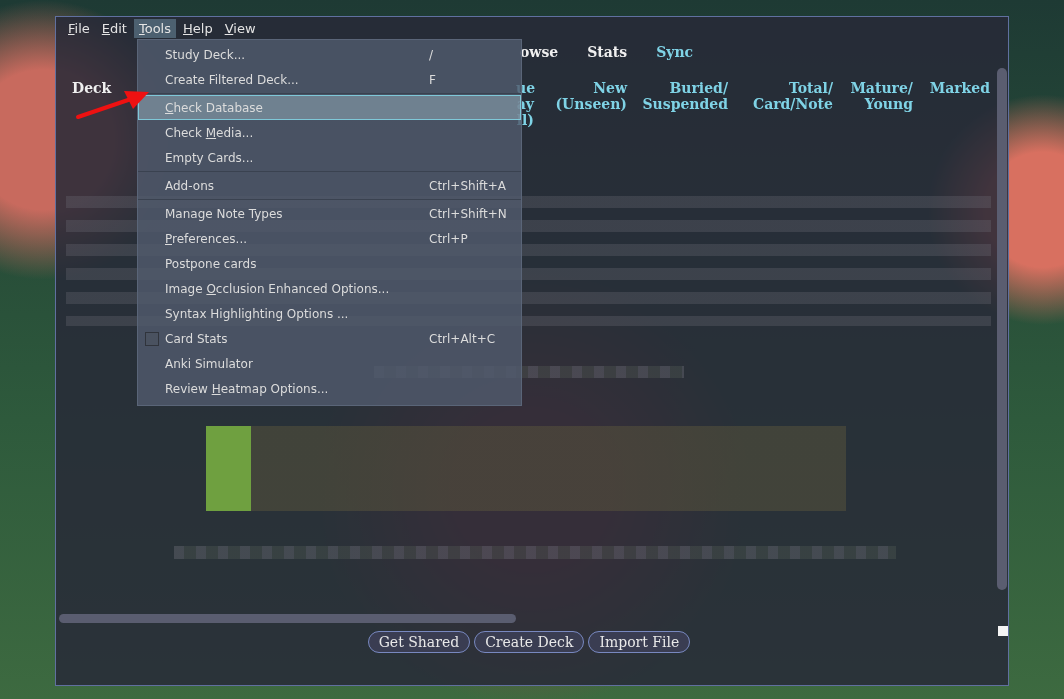  I want to click on menu-item-label: Check Database, so click(214, 107).